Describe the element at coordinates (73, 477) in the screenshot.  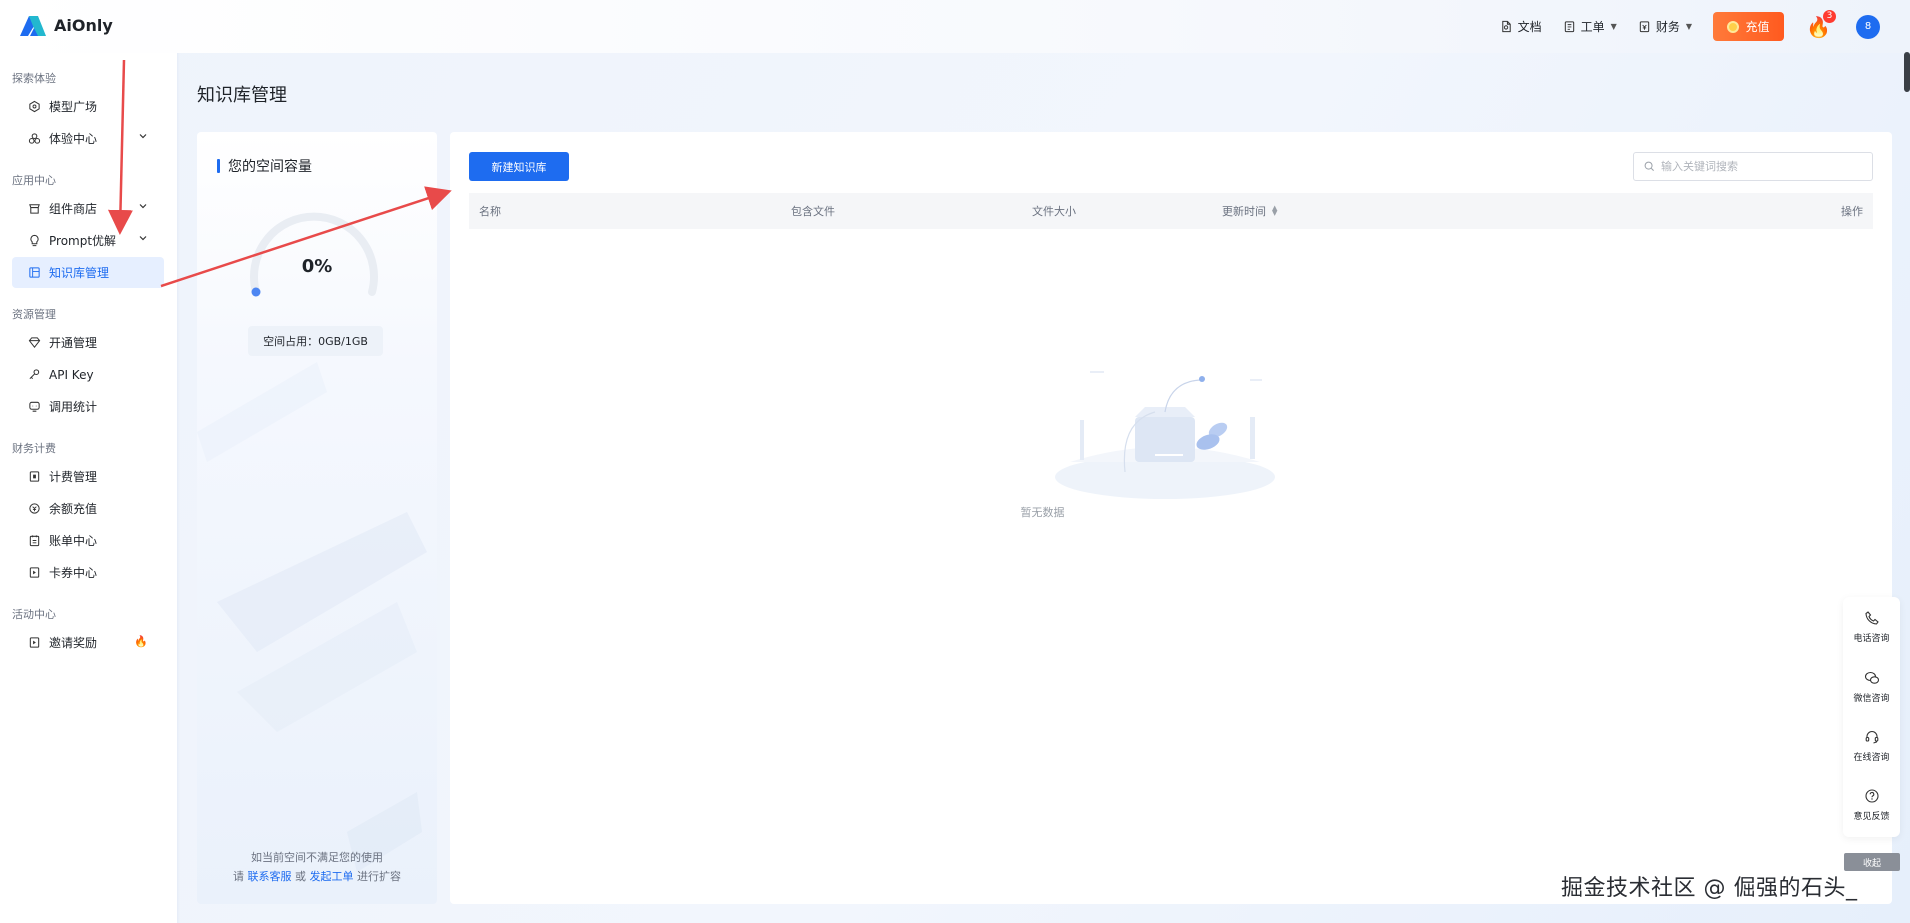
I see `sidebar-item-label: 计费管理` at that location.